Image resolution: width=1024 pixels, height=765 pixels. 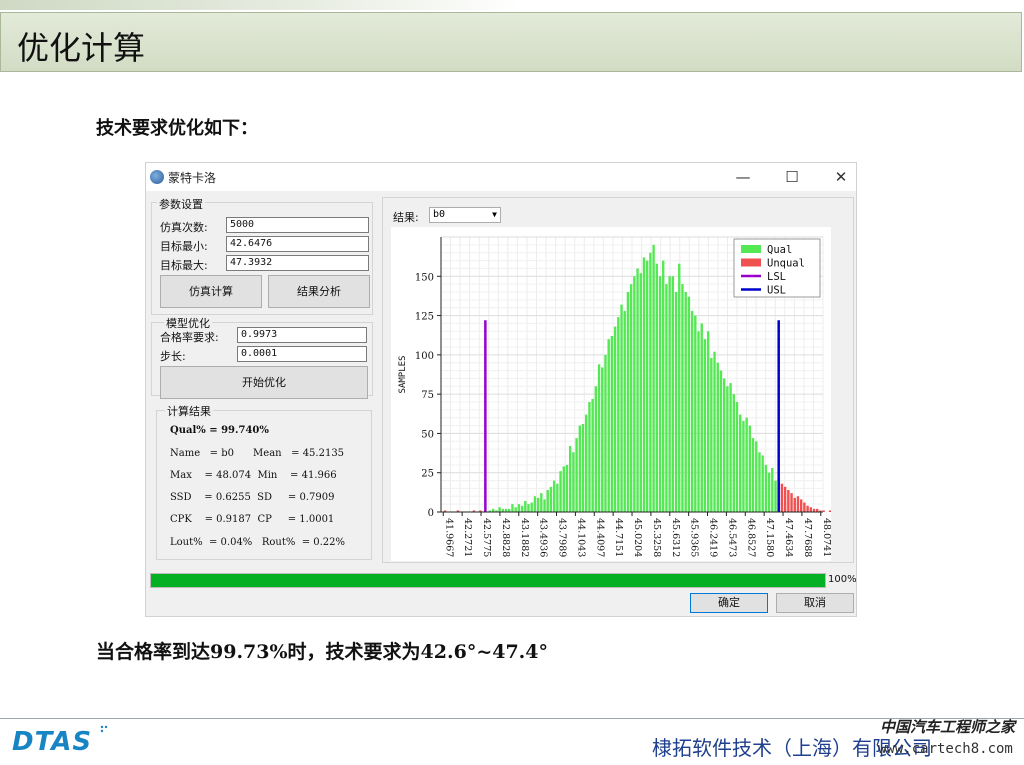 What do you see at coordinates (52, 742) in the screenshot?
I see `company-logo: DTAS` at bounding box center [52, 742].